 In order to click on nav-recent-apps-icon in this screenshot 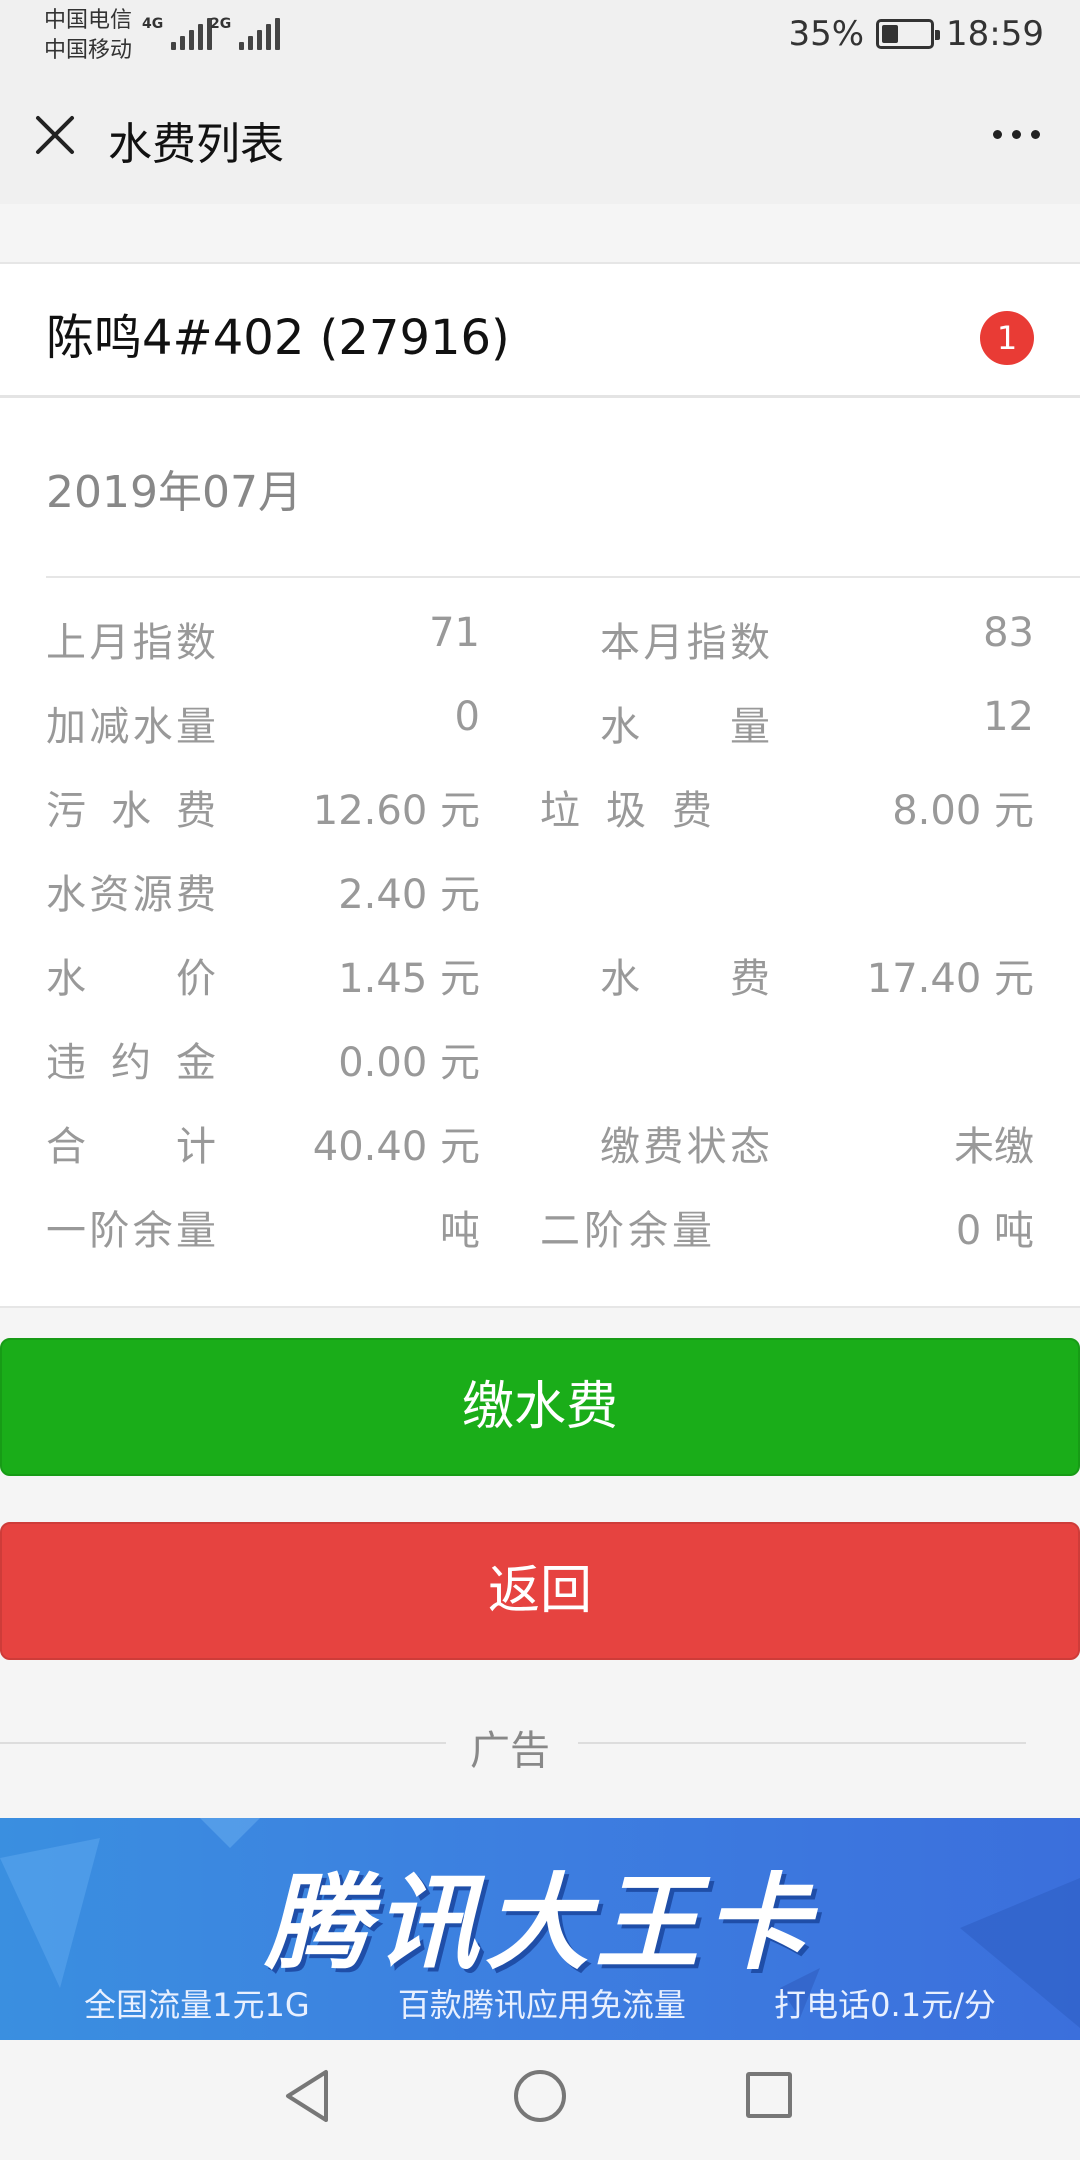, I will do `click(769, 2095)`.